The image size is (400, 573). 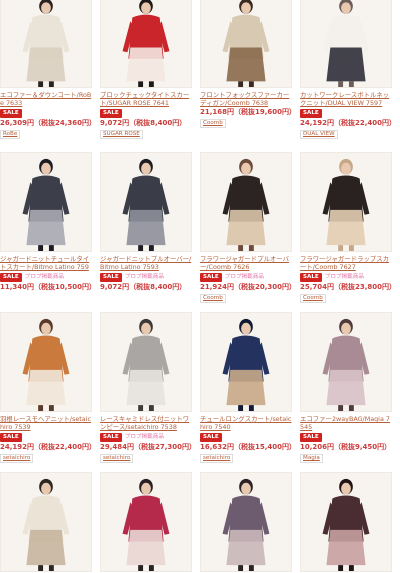 What do you see at coordinates (146, 423) in the screenshot?
I see `product-name-link: レースキャミドレス付ニットワンピース/setaichiro 7538` at bounding box center [146, 423].